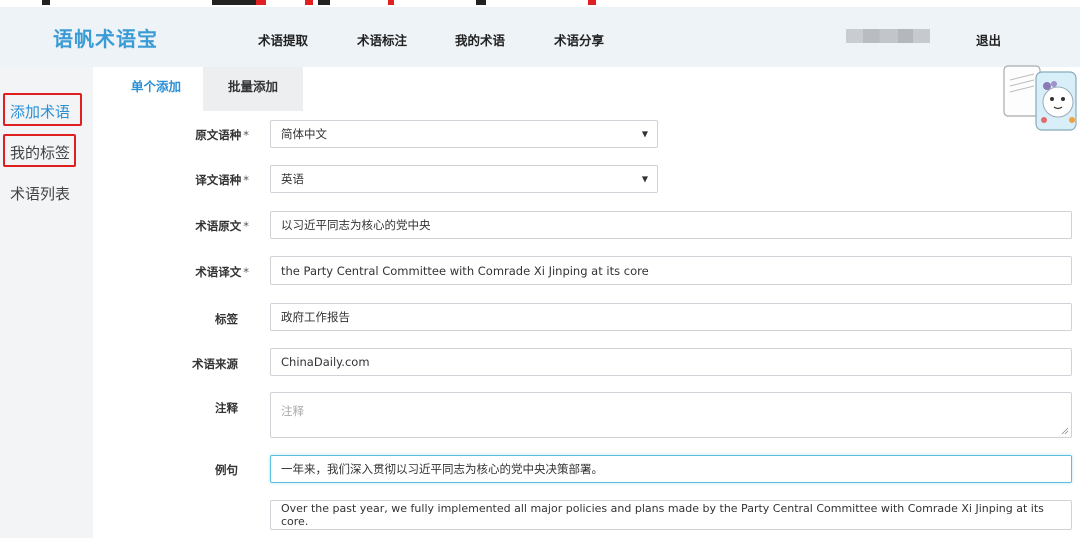 The image size is (1080, 538). Describe the element at coordinates (671, 469) in the screenshot. I see `example-cn-input: 一年来，我们深入贯彻以习近平同志为核心的党中央决策部署。` at that location.